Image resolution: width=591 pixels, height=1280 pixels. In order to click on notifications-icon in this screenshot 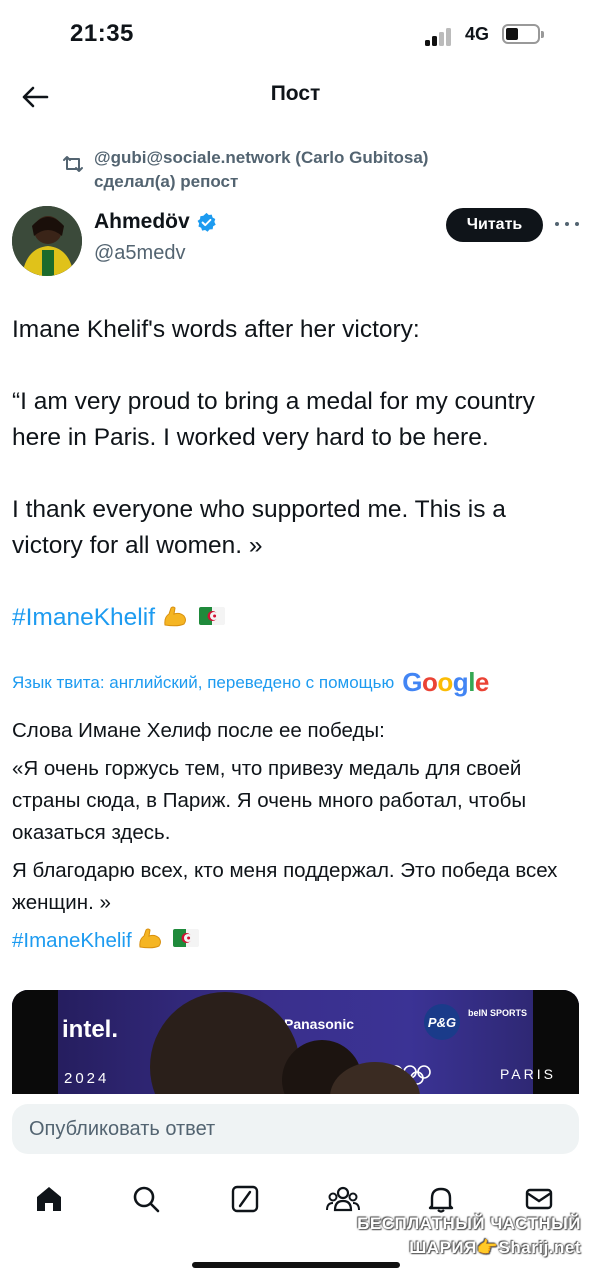, I will do `click(441, 1200)`.